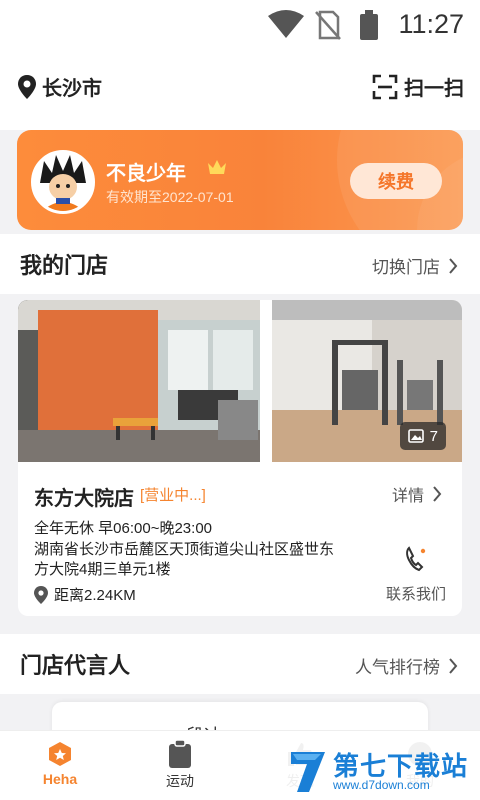 The image size is (480, 800). What do you see at coordinates (406, 267) in the screenshot?
I see `switch-store-label: 切换门店` at bounding box center [406, 267].